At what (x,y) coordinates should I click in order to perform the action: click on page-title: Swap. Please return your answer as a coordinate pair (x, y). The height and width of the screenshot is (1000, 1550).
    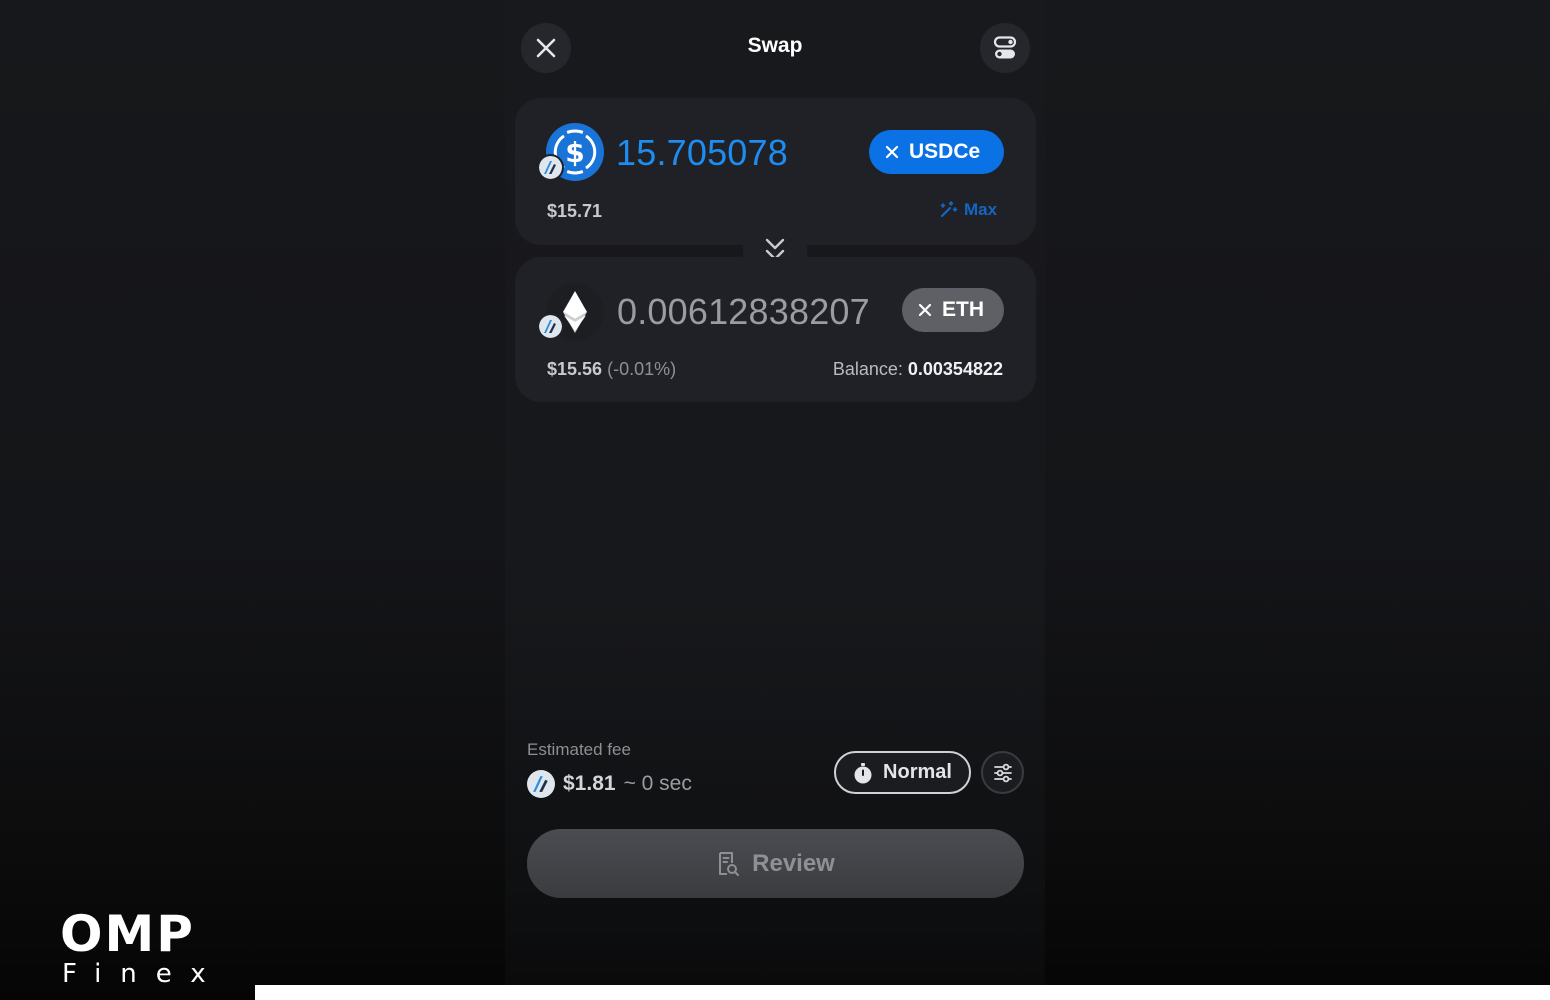
    Looking at the image, I should click on (775, 45).